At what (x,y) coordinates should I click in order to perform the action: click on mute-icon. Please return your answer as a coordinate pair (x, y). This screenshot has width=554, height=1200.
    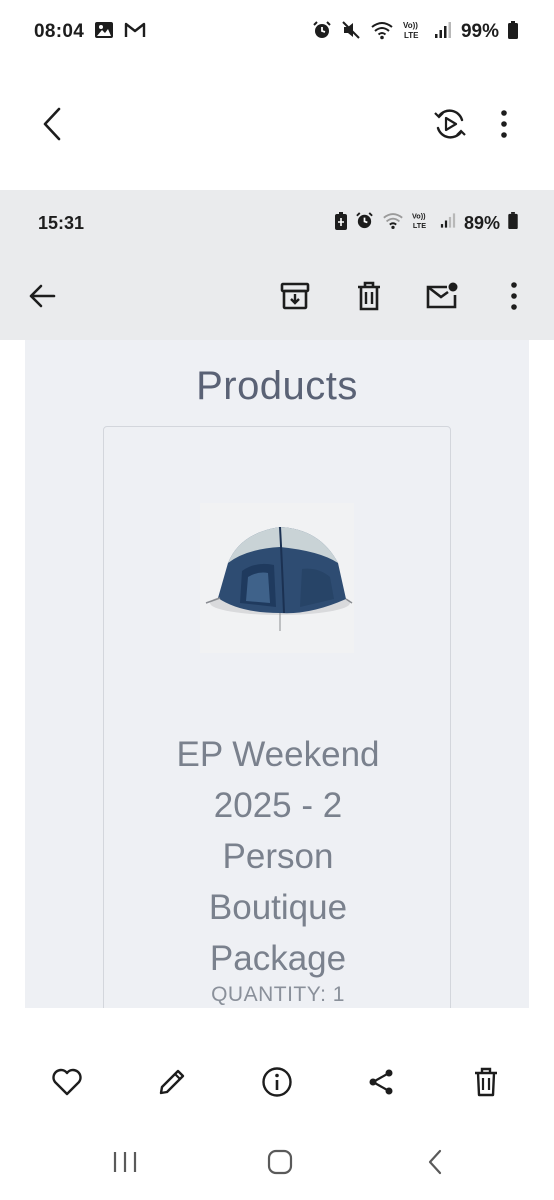
    Looking at the image, I should click on (351, 32).